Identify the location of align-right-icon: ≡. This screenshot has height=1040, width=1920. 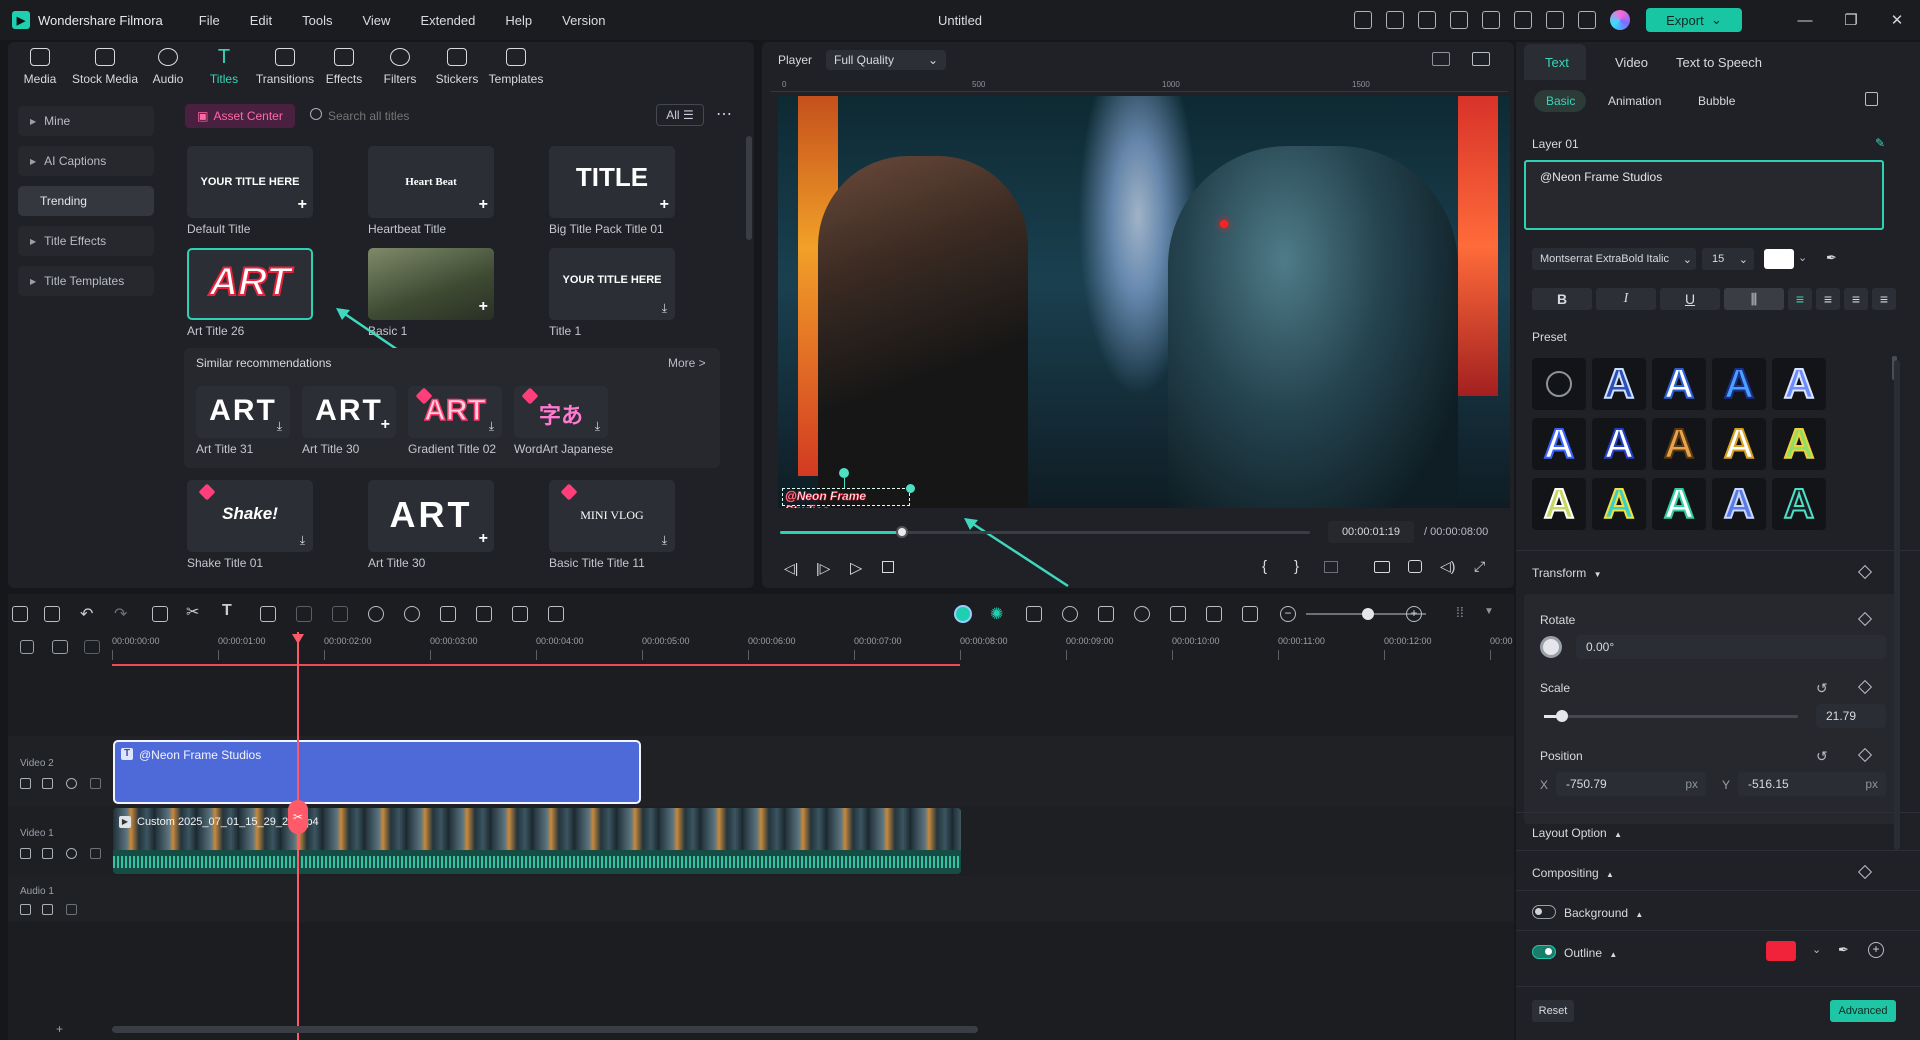
(1856, 299).